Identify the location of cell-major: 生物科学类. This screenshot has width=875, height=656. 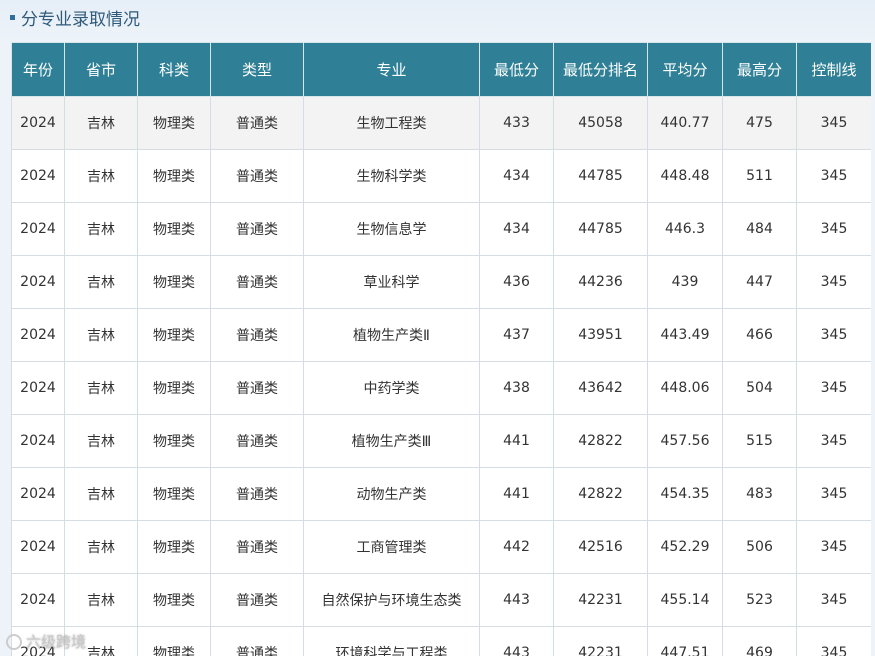
(391, 176).